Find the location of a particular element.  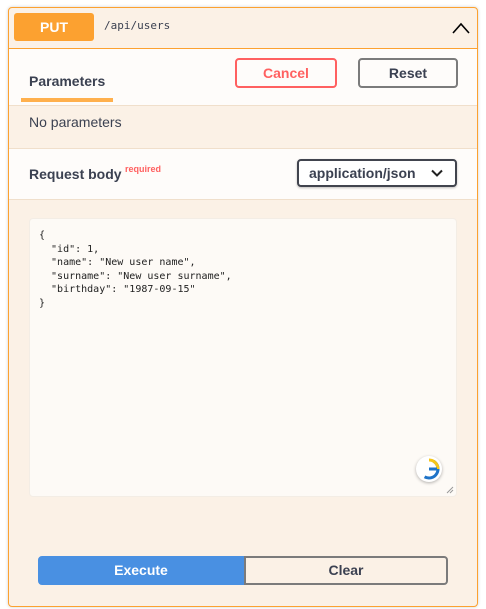

chevron-up-icon is located at coordinates (461, 28).